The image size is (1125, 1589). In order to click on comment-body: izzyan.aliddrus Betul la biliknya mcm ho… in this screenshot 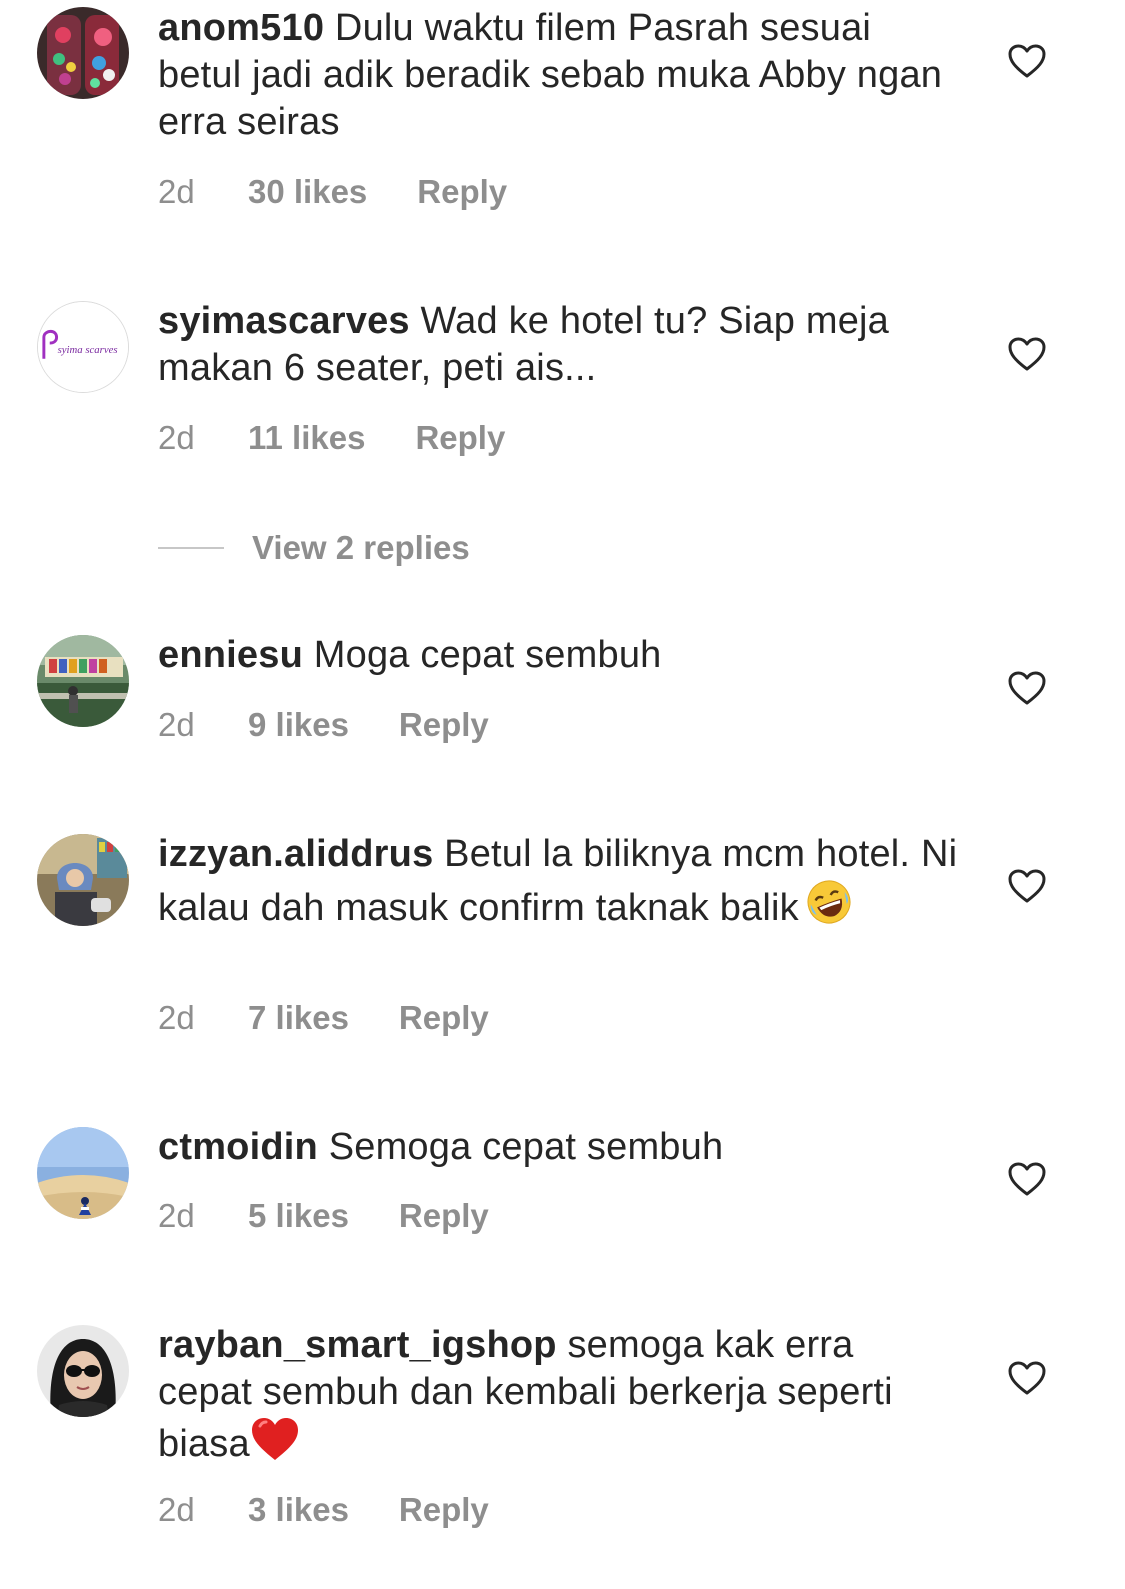, I will do `click(558, 884)`.